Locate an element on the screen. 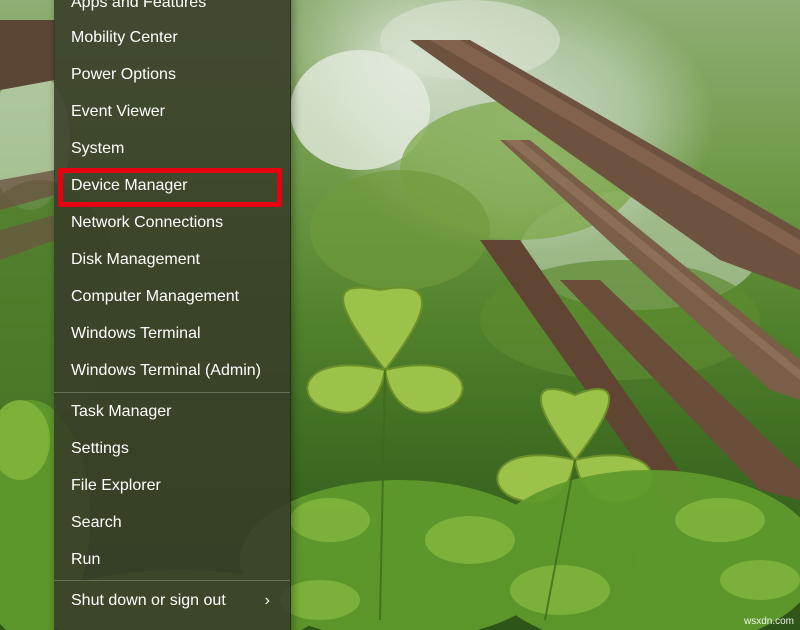  menu-item-disk-management: Disk Management is located at coordinates (172, 260).